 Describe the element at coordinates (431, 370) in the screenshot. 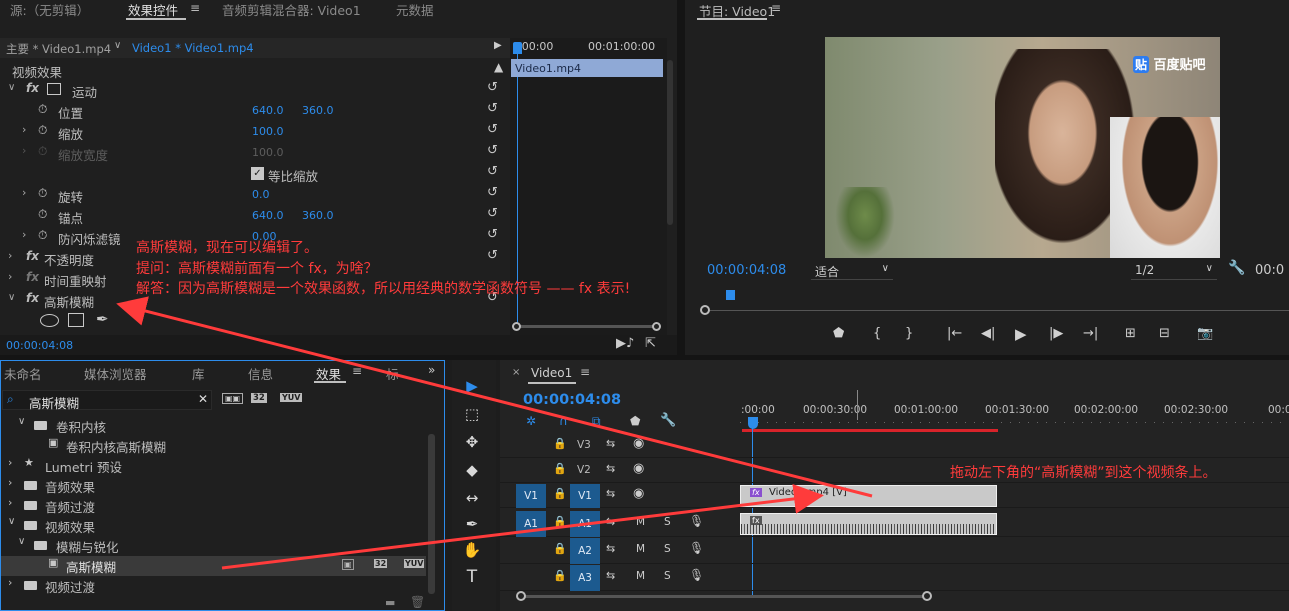

I see `more-tabs-icon: »` at that location.